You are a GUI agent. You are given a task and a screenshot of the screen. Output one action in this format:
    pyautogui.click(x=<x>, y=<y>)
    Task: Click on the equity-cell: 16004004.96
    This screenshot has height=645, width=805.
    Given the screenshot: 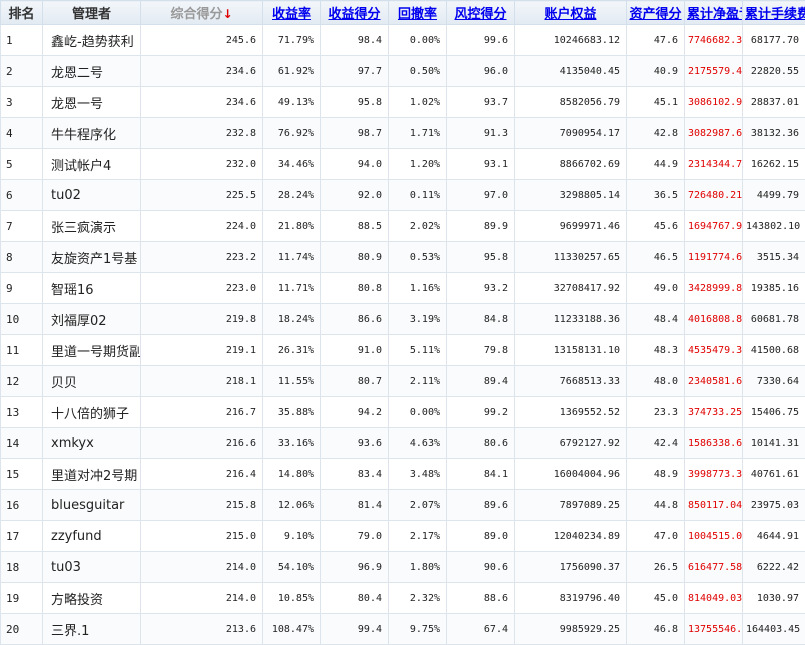 What is the action you would take?
    pyautogui.click(x=571, y=474)
    